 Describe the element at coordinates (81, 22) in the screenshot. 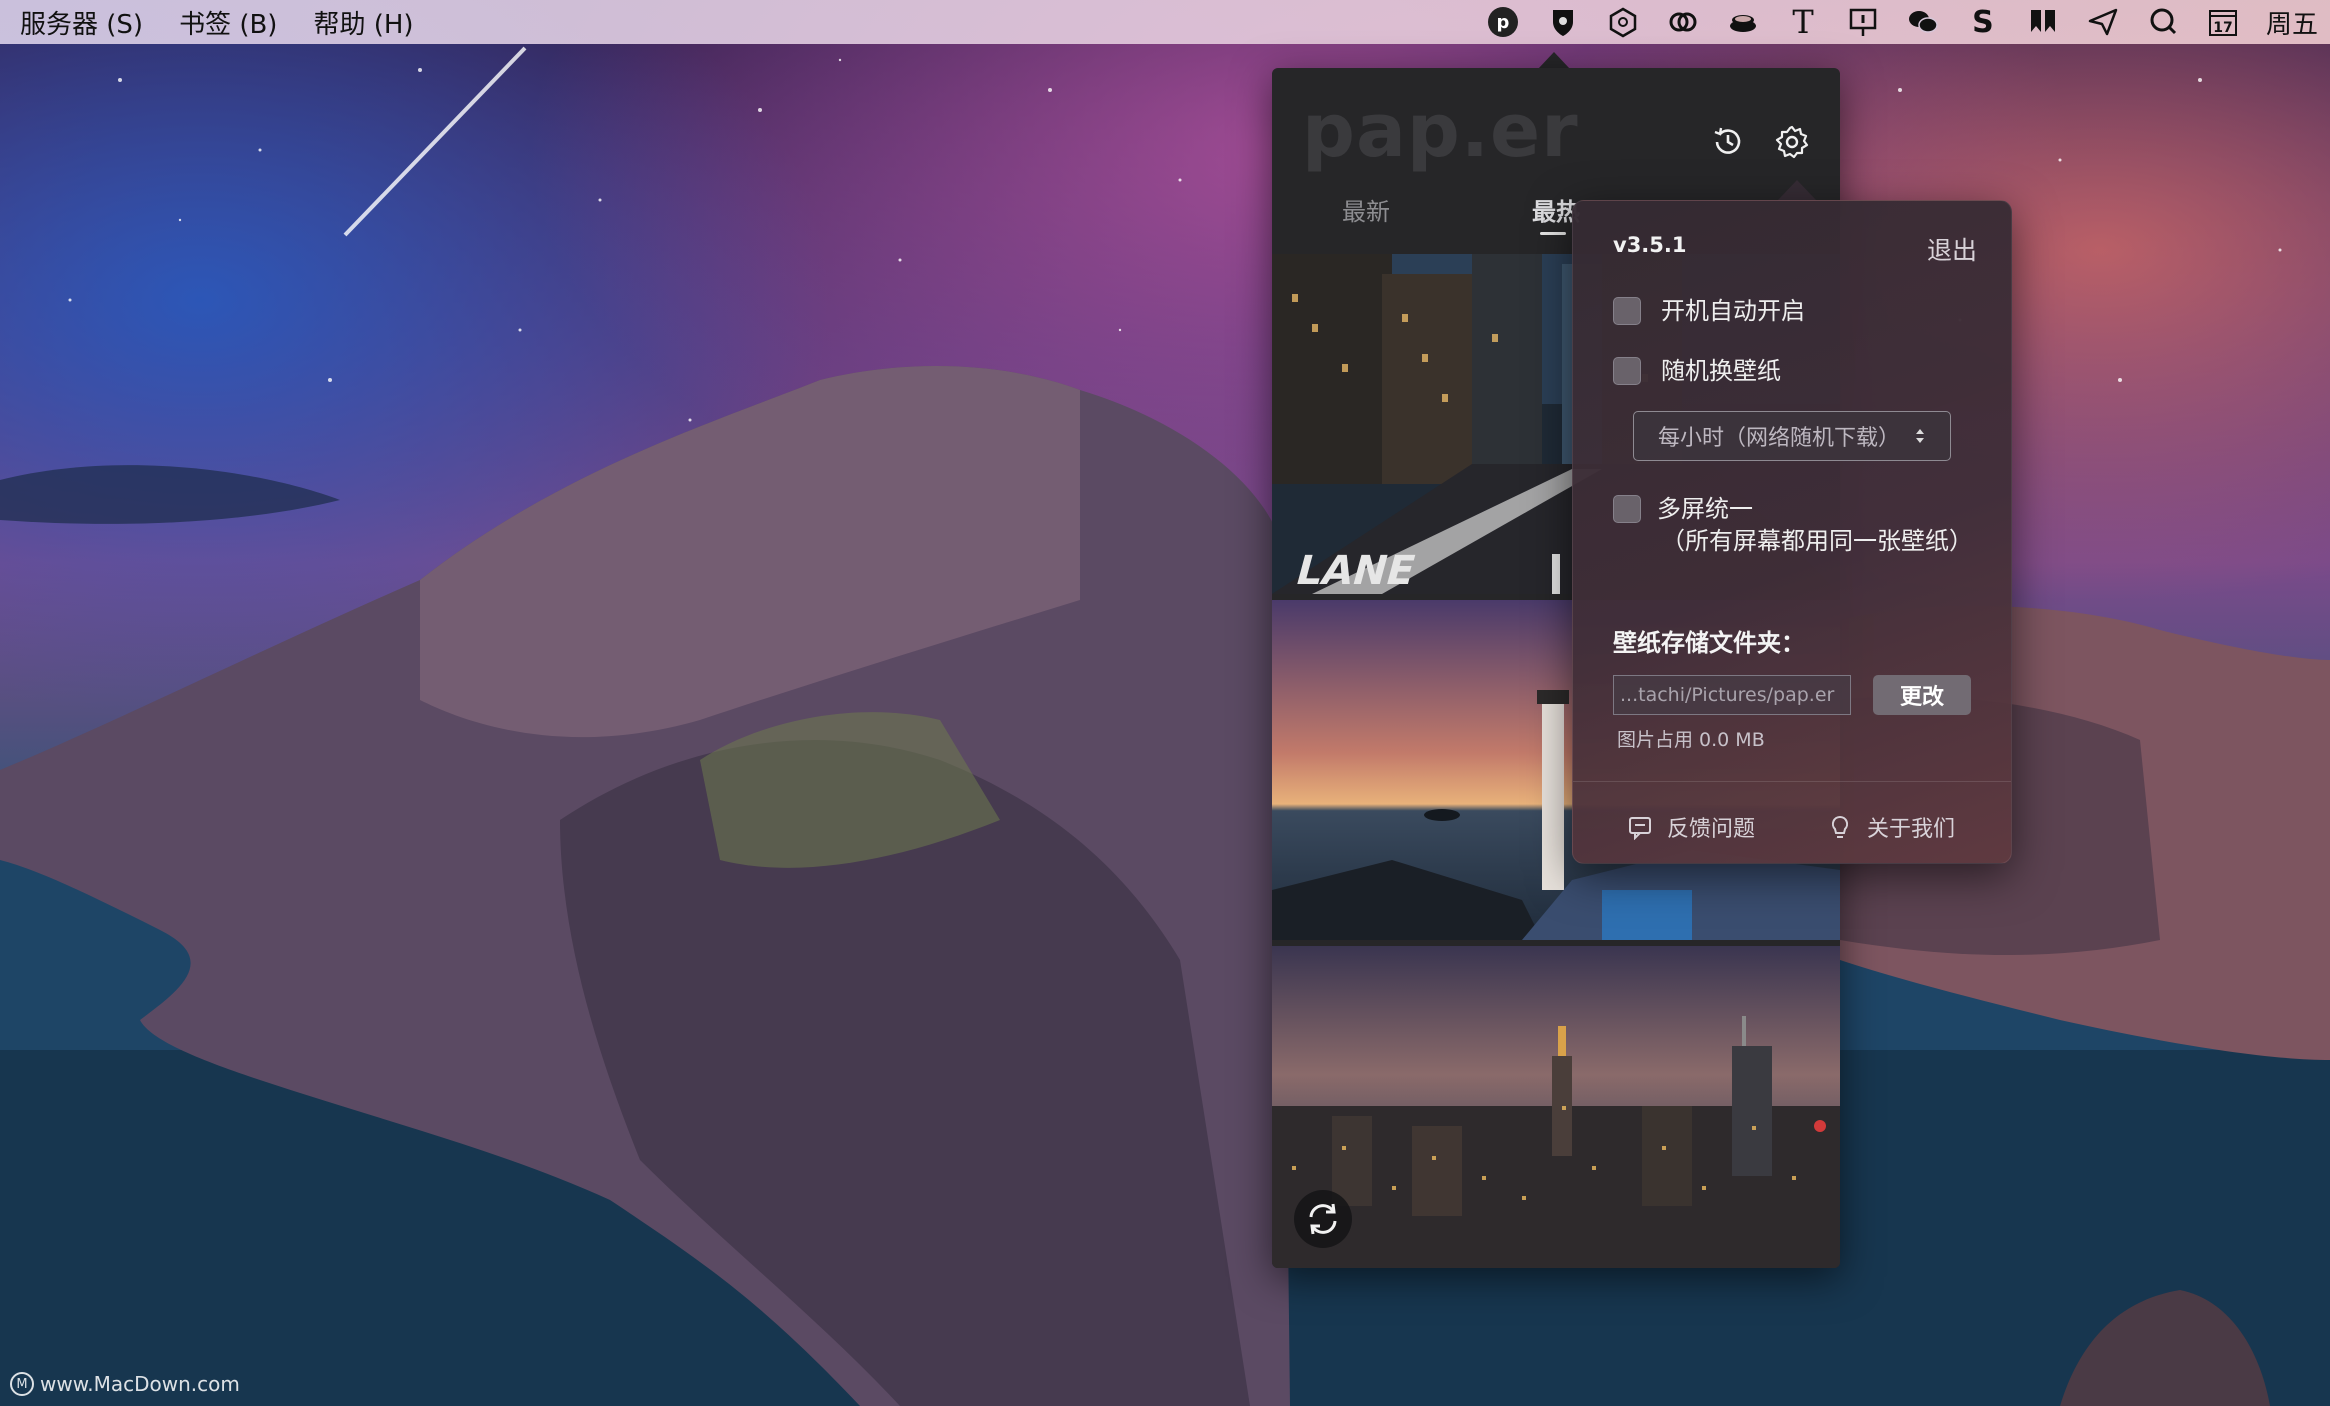

I see `menu-server: 服务器 (S)` at that location.